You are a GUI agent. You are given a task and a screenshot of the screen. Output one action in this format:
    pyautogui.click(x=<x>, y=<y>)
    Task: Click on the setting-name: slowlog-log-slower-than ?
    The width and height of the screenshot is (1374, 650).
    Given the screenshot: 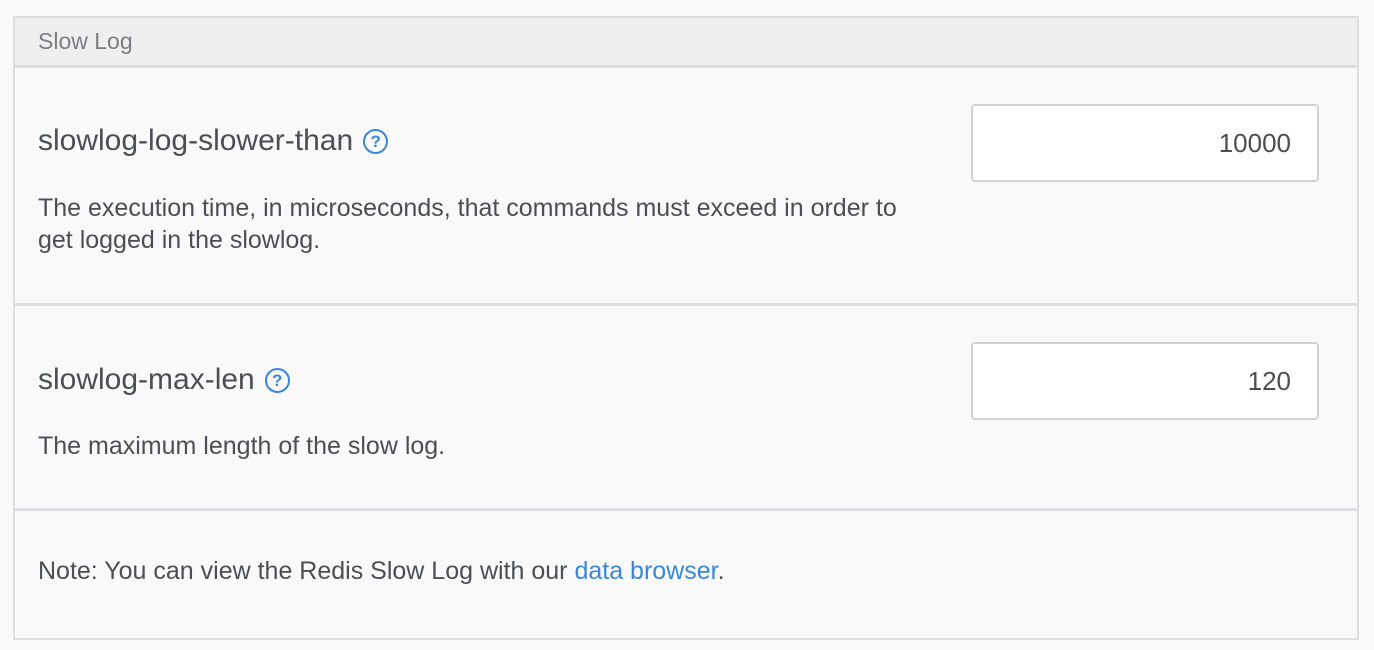 What is the action you would take?
    pyautogui.click(x=213, y=141)
    